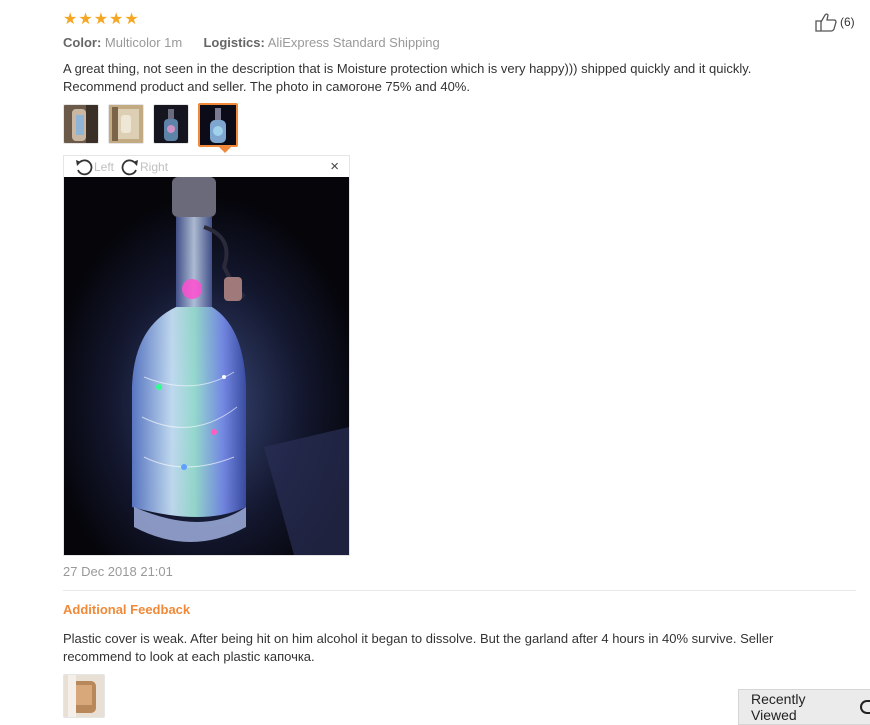 Image resolution: width=870 pixels, height=725 pixels. Describe the element at coordinates (459, 590) in the screenshot. I see `divider` at that location.